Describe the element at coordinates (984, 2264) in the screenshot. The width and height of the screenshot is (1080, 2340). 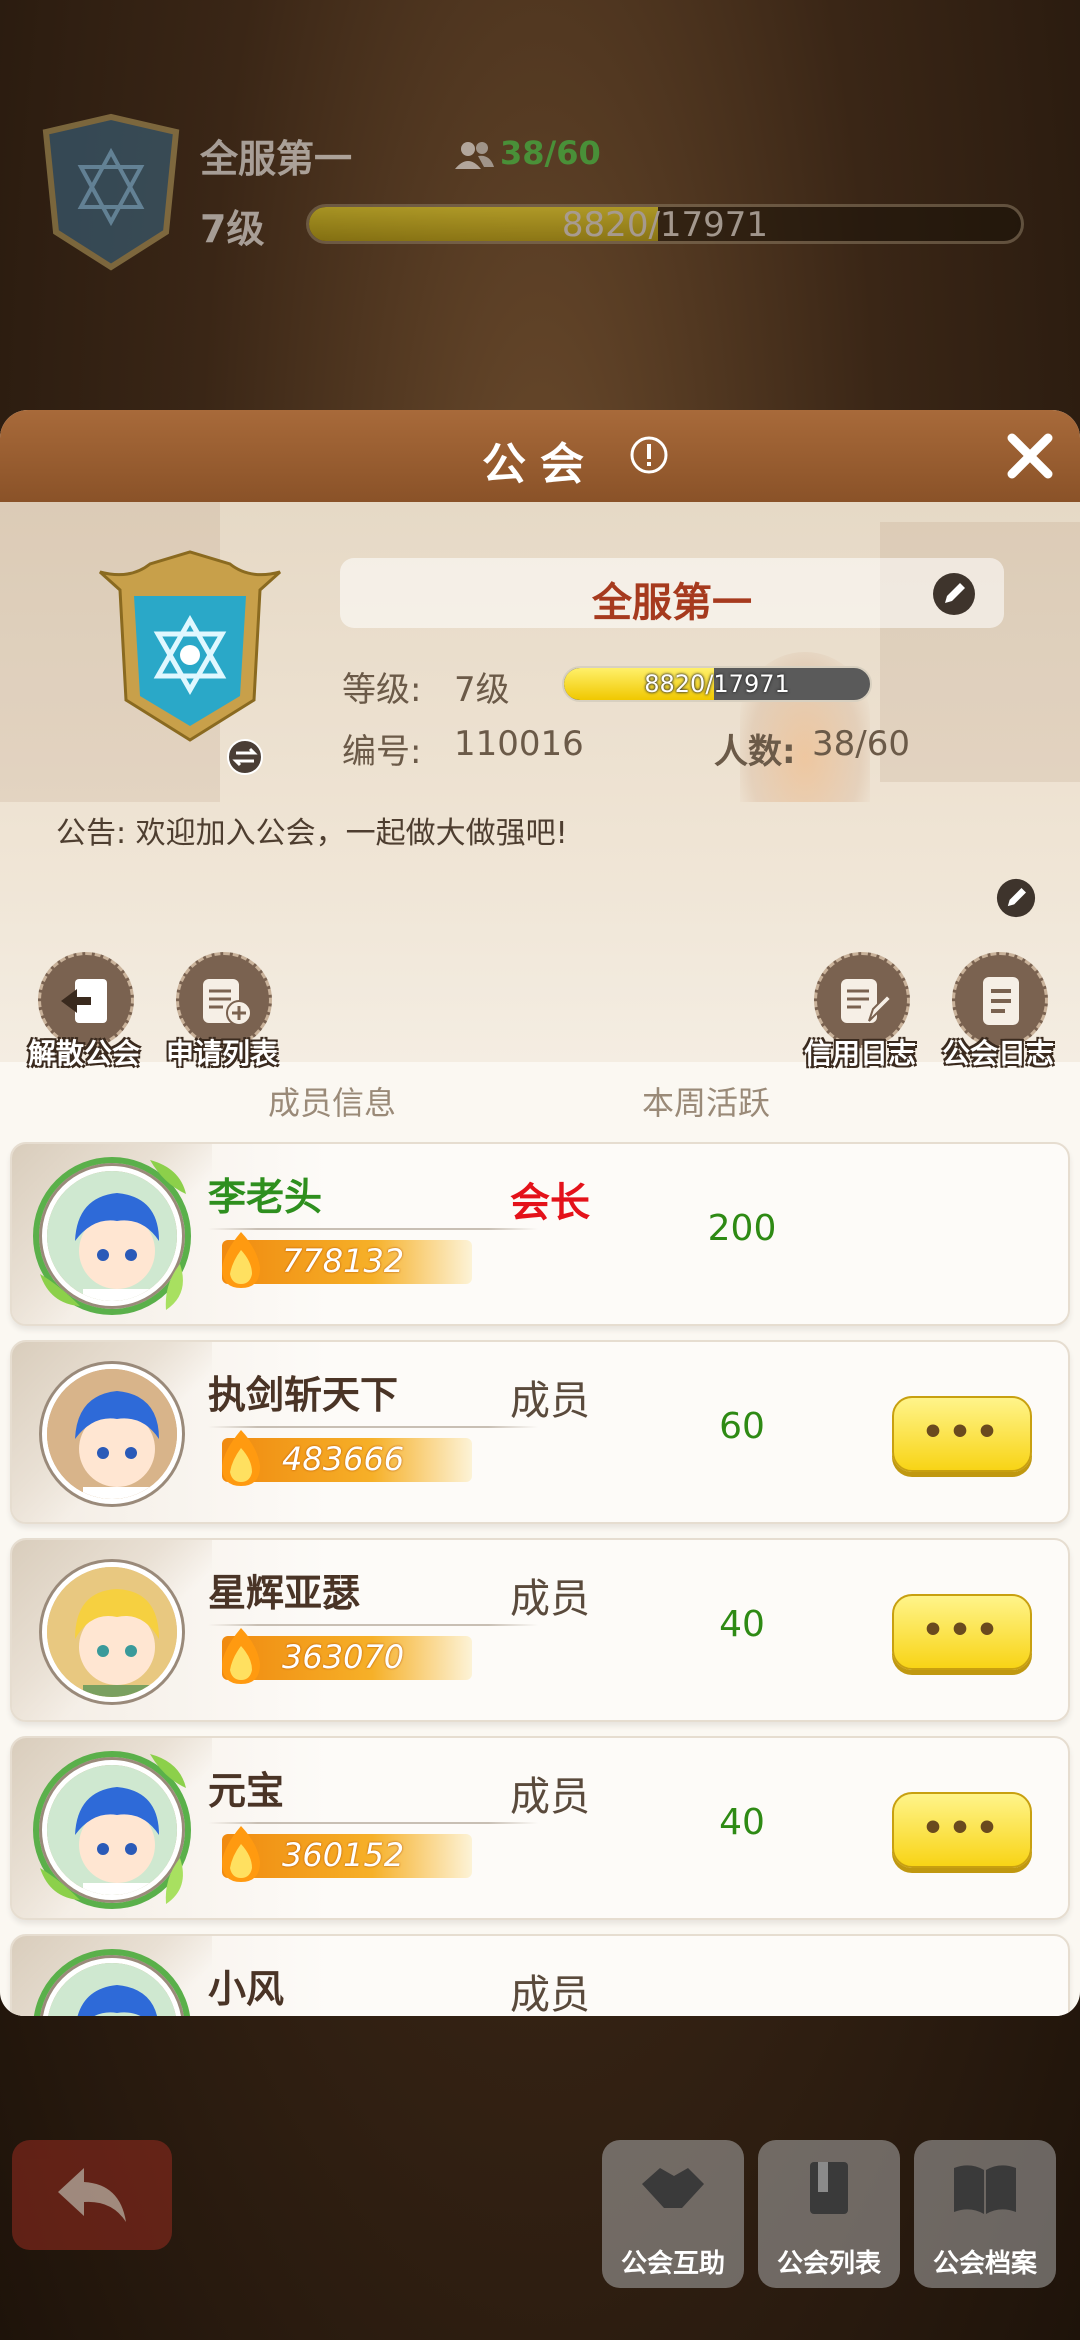
I see `guild-archive-label: 公会档案` at that location.